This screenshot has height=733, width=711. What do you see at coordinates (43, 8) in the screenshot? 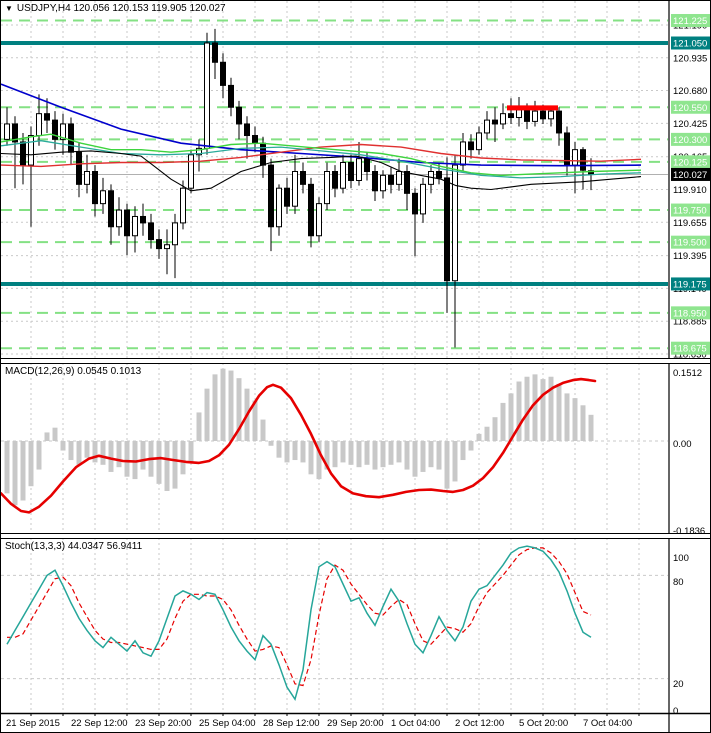
I see `symbol-period-label: USDJPY,H4` at bounding box center [43, 8].